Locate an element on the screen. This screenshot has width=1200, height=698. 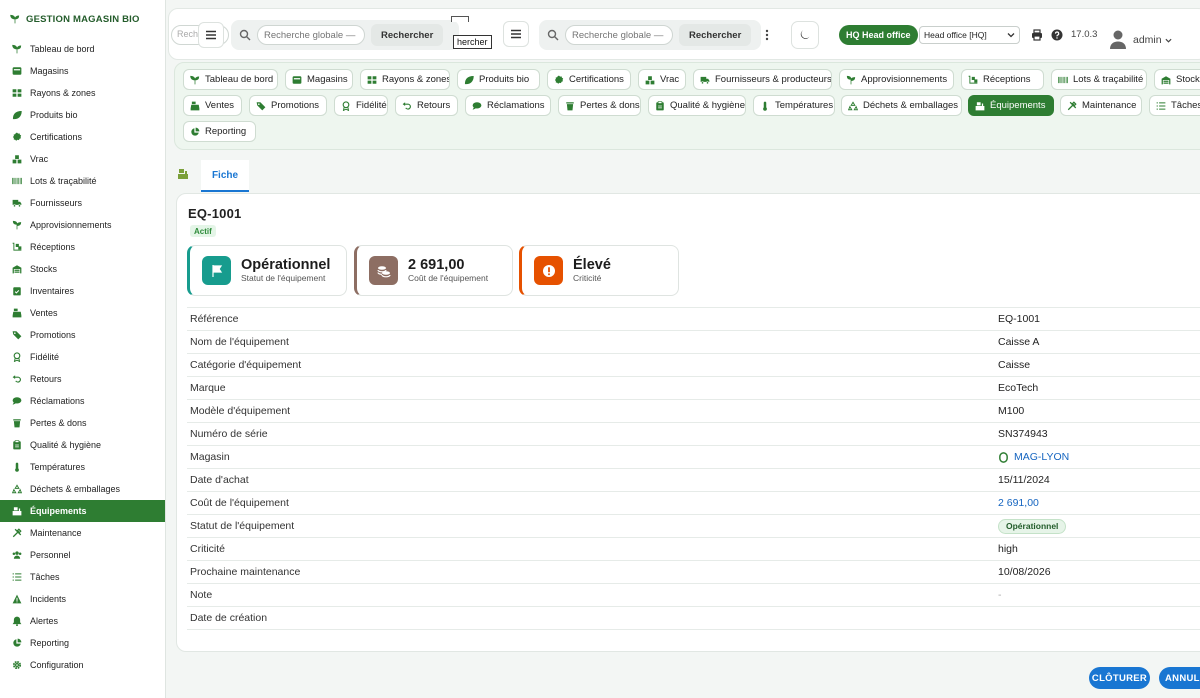
theme-toggle-button is located at coordinates (805, 35).